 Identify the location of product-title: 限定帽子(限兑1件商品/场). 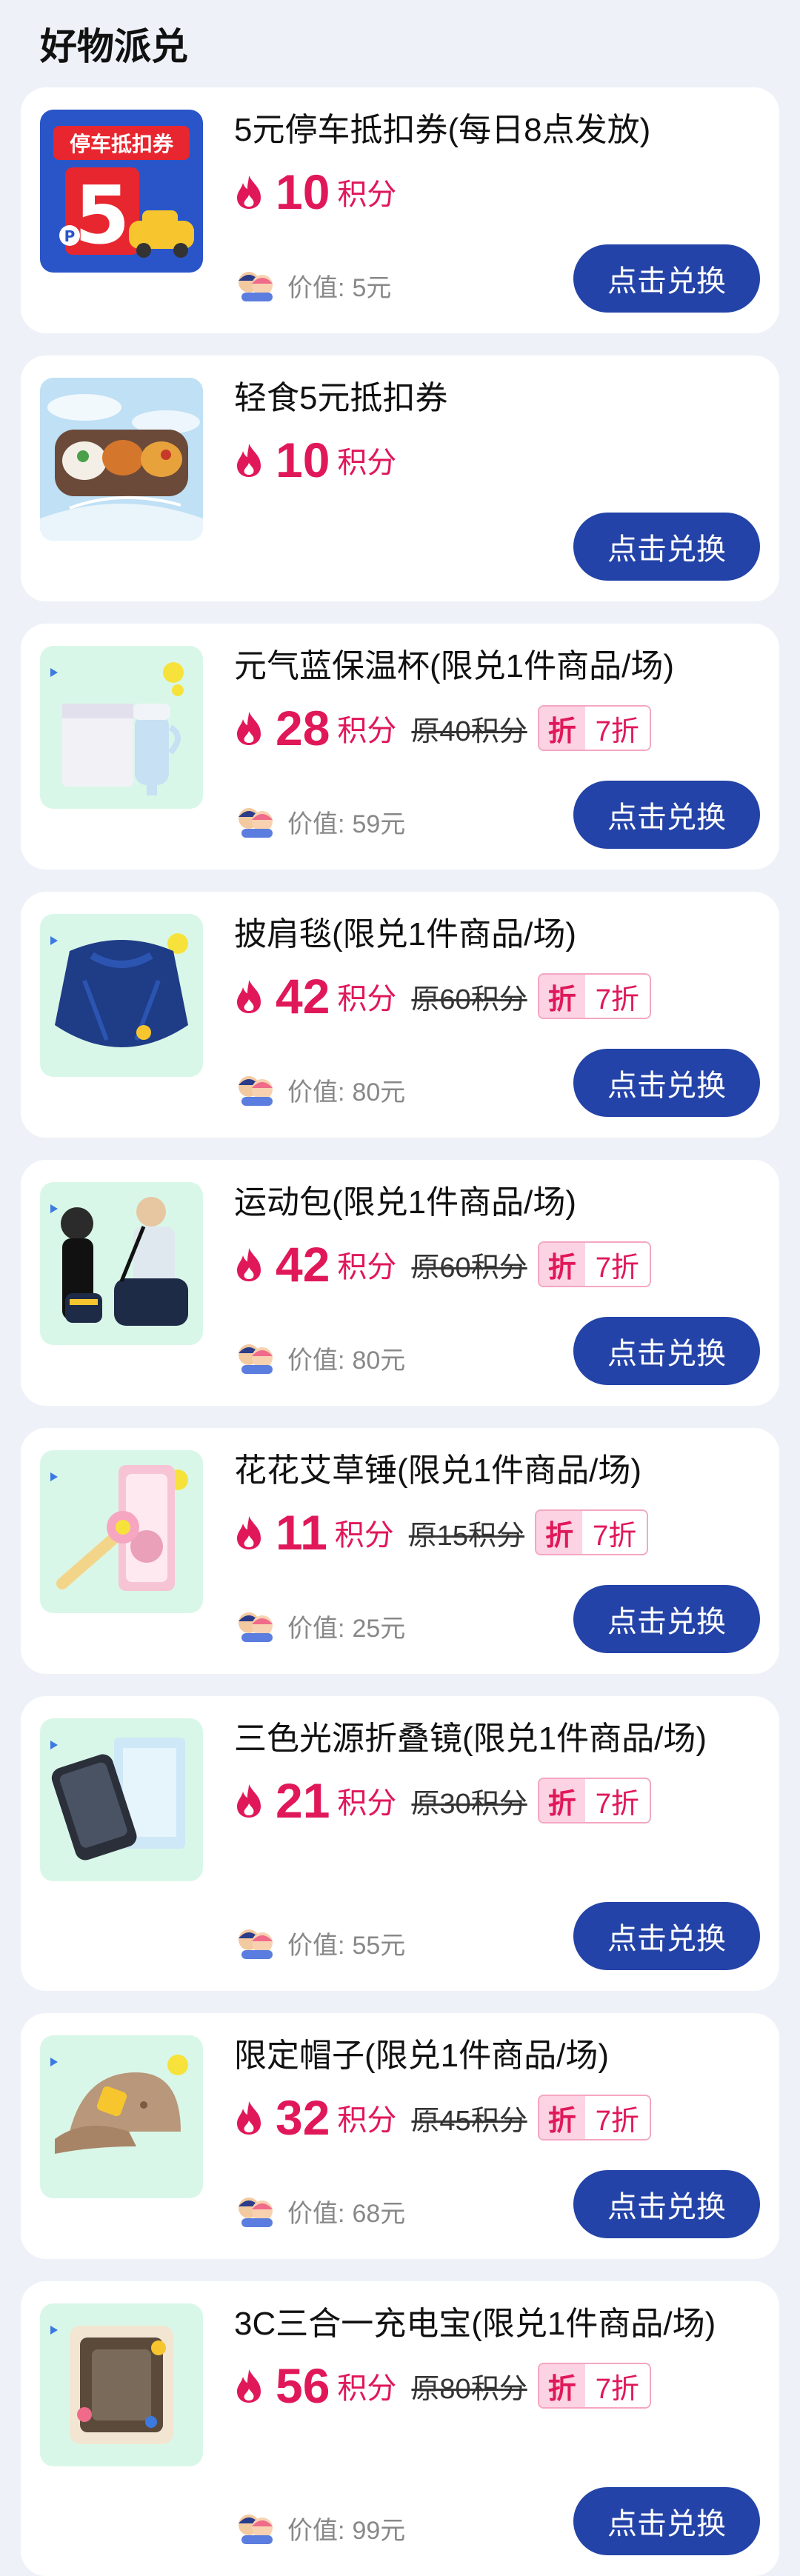
(422, 2056).